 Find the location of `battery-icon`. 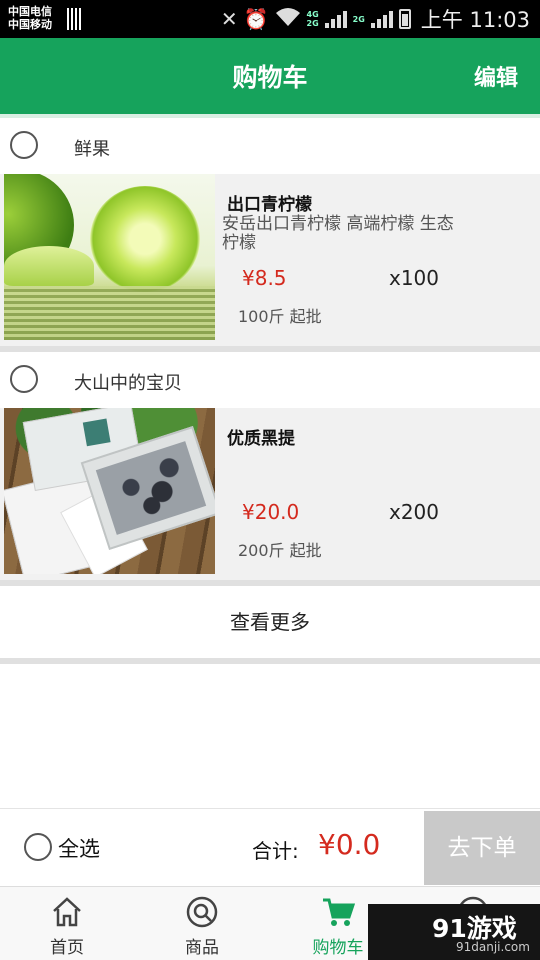

battery-icon is located at coordinates (404, 19).